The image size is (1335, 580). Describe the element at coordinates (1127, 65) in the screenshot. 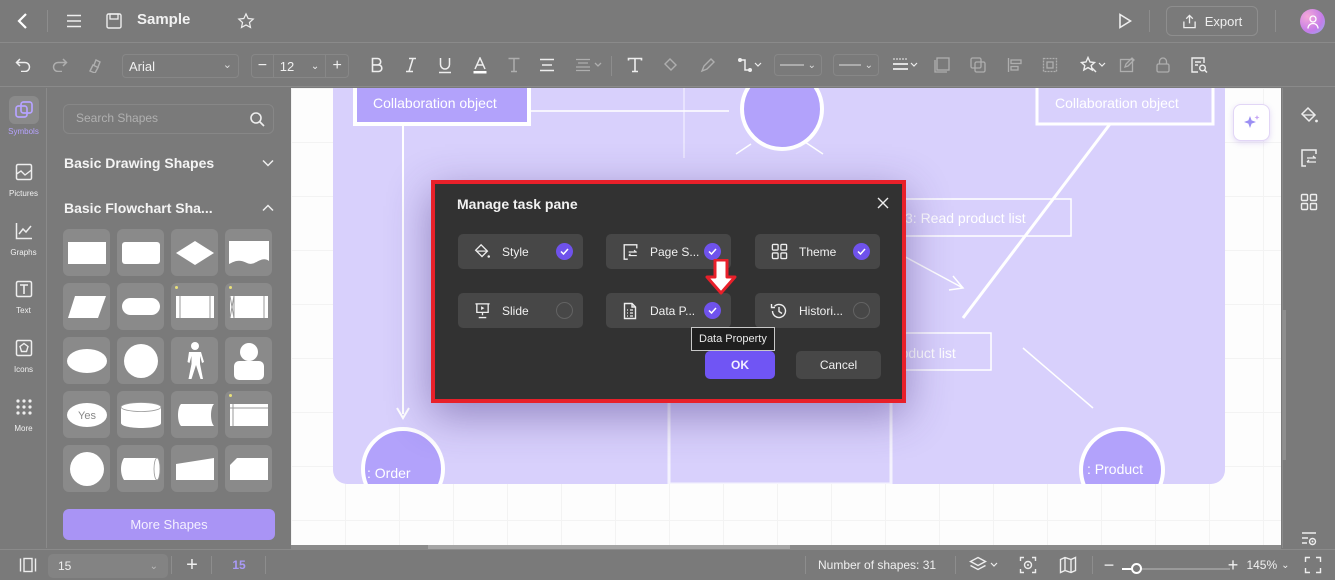

I see `edit-icon` at that location.